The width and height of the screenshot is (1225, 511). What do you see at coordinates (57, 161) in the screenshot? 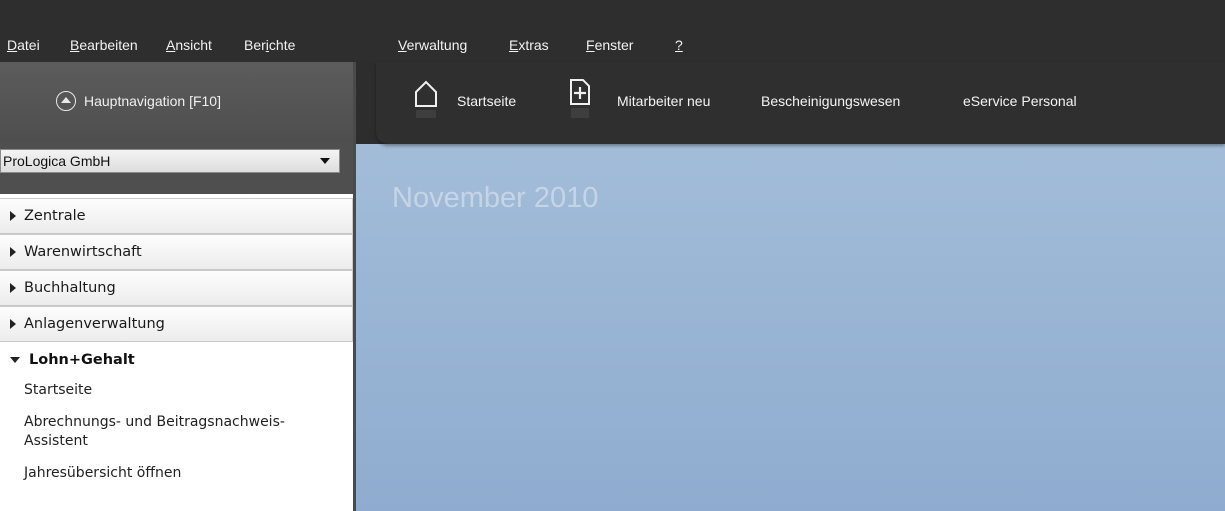
I see `company-select-value: ProLogica GmbH` at bounding box center [57, 161].